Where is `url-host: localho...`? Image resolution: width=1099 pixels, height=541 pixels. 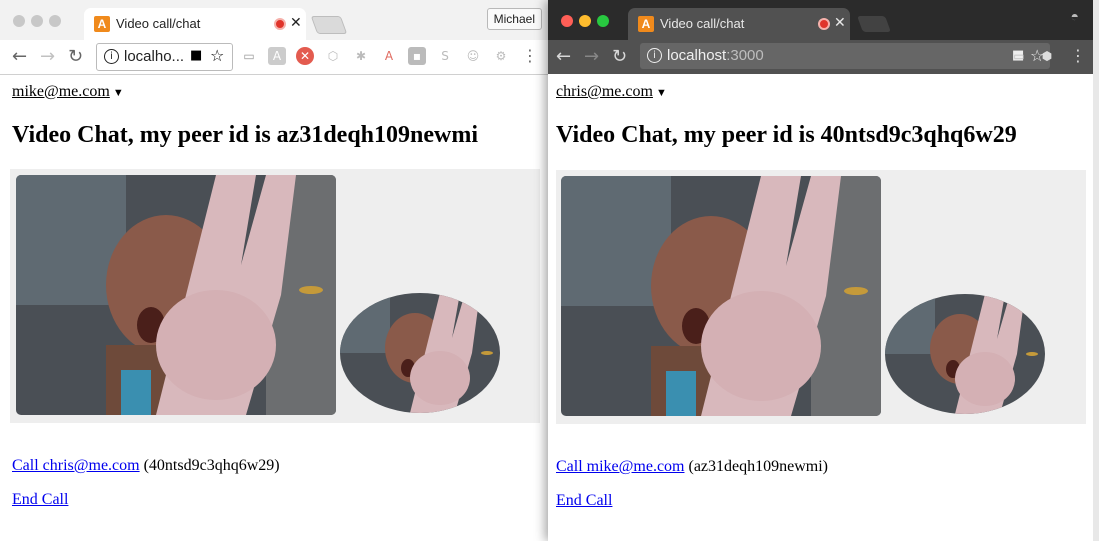 url-host: localho... is located at coordinates (154, 56).